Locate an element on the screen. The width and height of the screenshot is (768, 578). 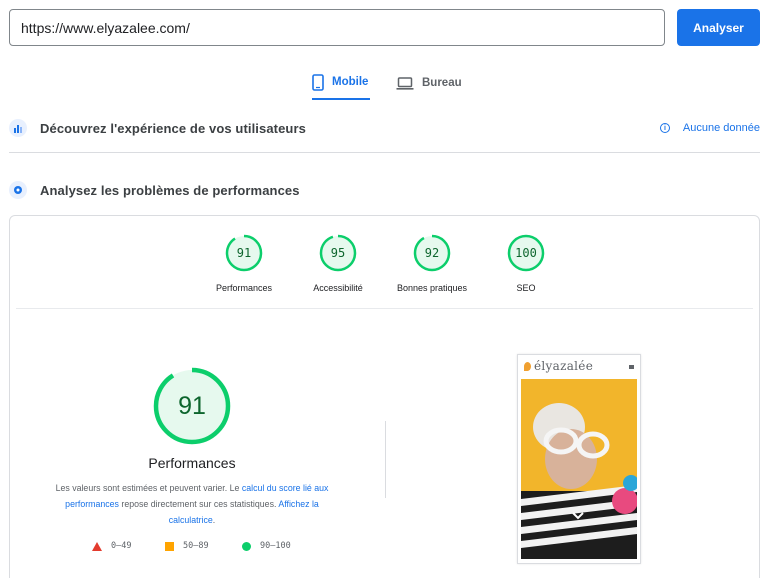
menu-icon is located at coordinates (631, 367).